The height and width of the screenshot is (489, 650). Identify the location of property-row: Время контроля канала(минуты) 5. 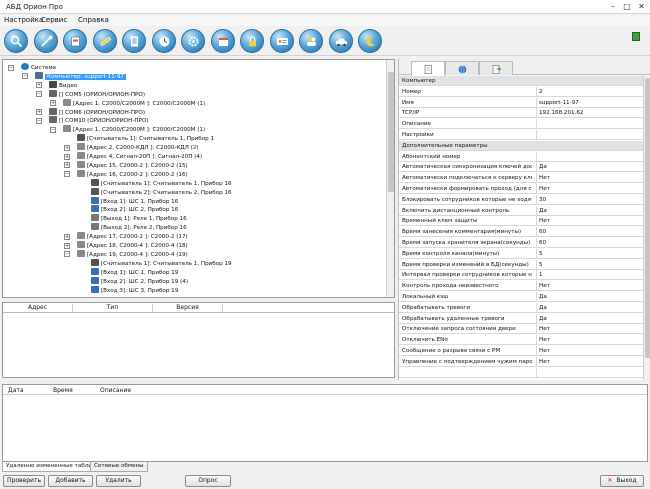
(521, 253).